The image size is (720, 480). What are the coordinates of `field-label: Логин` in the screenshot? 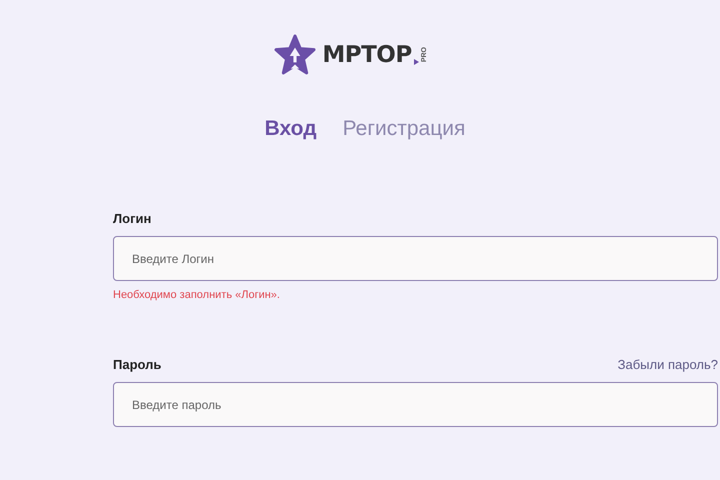 It's located at (132, 218).